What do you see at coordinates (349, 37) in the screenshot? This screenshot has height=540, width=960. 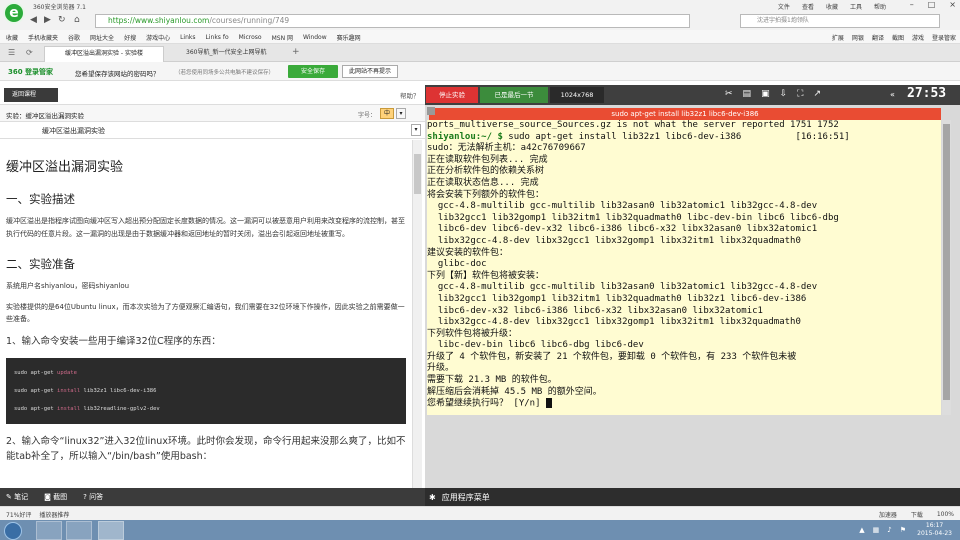 I see `fav-item: 赛乐趣网` at bounding box center [349, 37].